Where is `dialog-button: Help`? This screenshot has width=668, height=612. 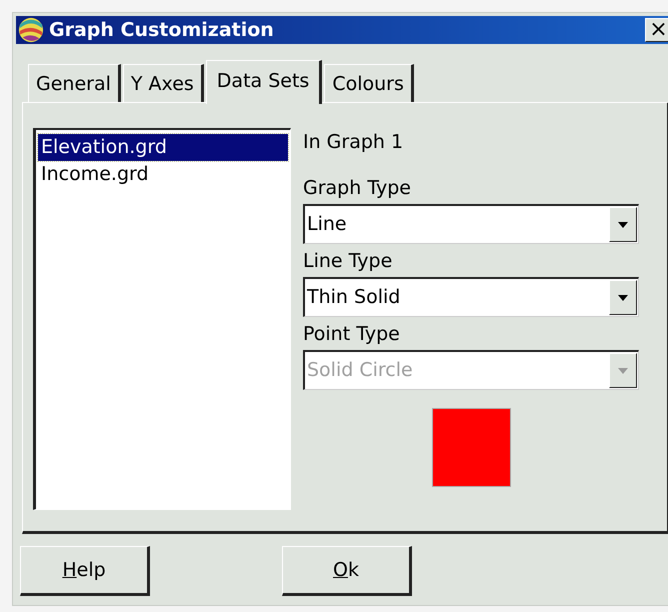
dialog-button: Help is located at coordinates (85, 571).